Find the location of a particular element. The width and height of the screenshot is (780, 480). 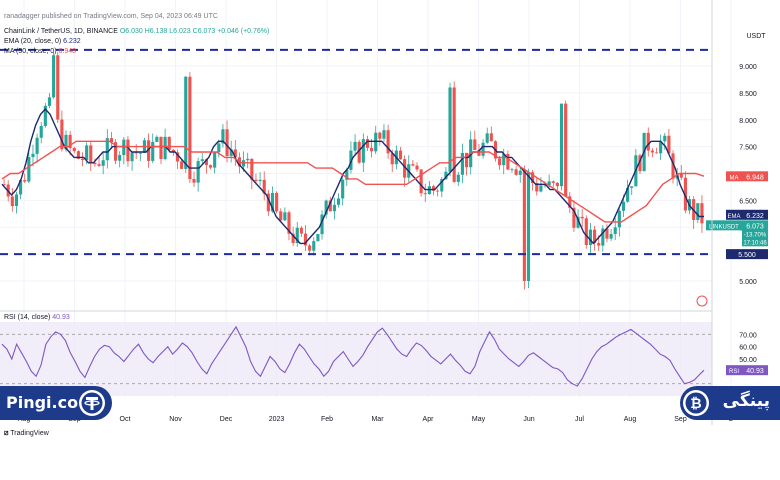

support-badge-value: 5.500 is located at coordinates (747, 255).